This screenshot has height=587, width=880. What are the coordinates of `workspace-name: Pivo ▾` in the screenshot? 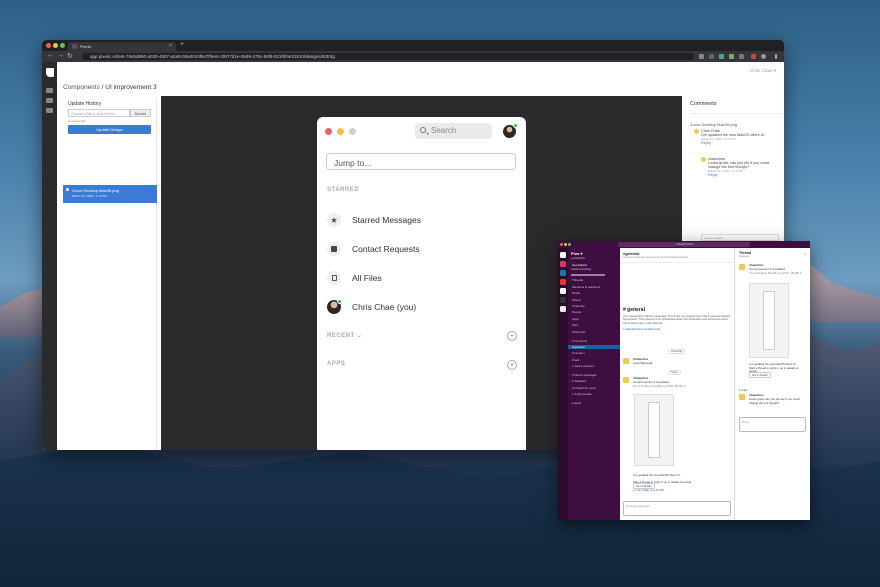 It's located at (595, 253).